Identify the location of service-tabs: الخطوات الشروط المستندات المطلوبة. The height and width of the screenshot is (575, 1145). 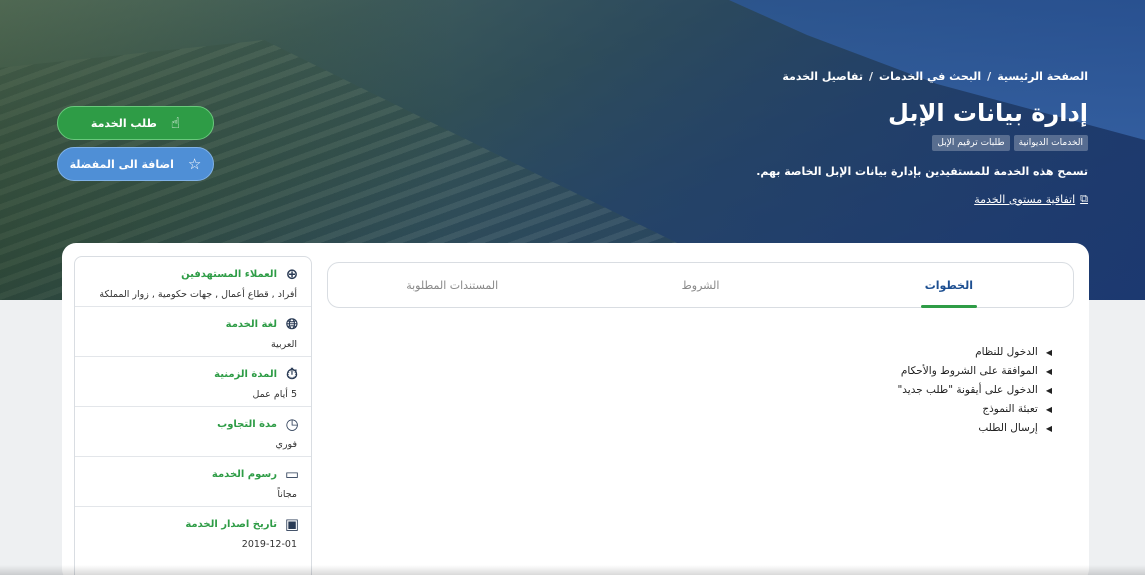
(700, 285).